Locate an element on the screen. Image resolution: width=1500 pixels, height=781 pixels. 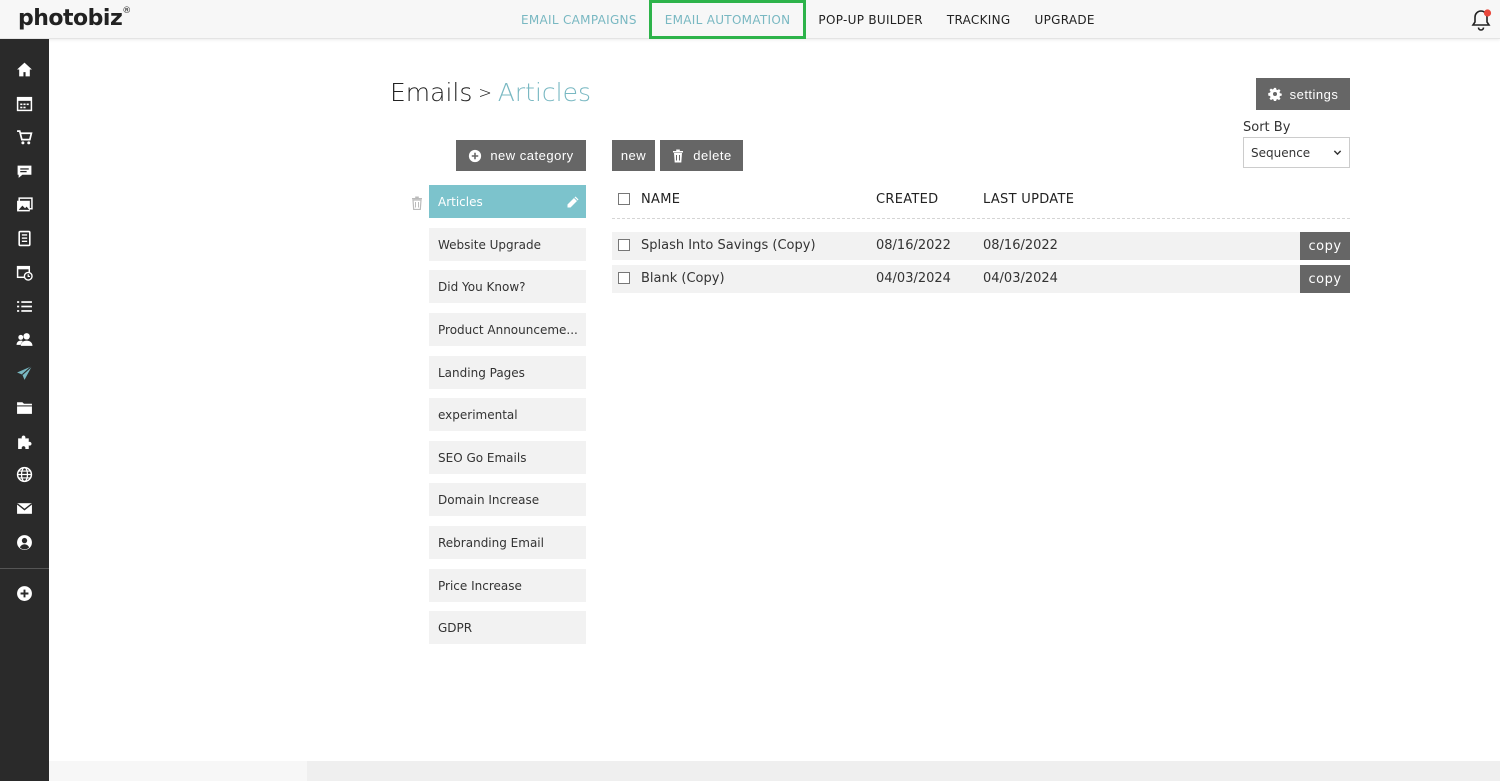
category-item: Website Upgrade is located at coordinates (507, 244).